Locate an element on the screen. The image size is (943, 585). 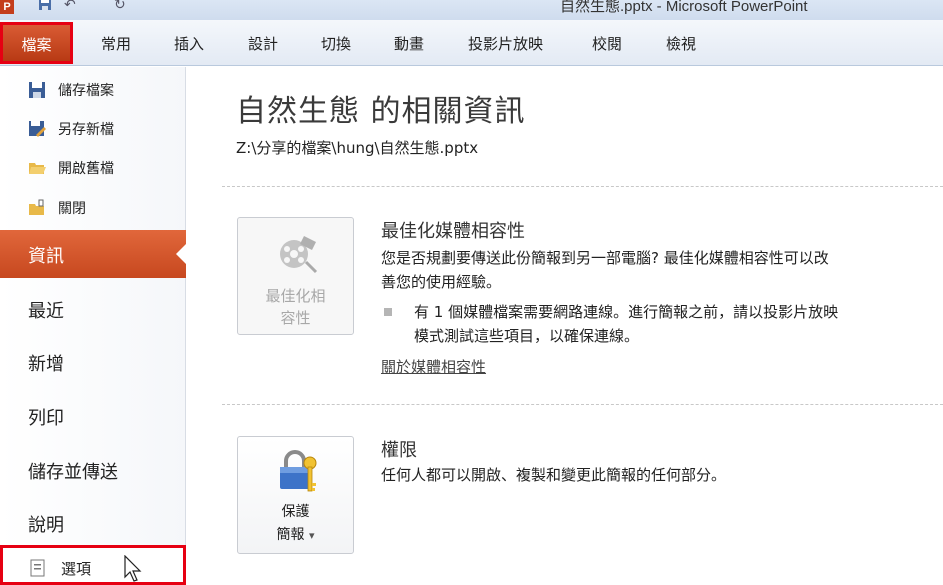
tab-design: 設計 is located at coordinates (263, 43).